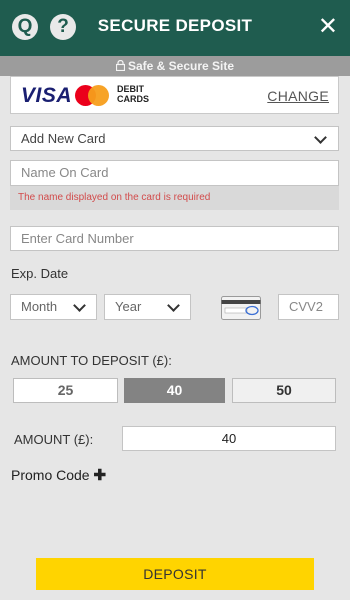 The image size is (350, 600). I want to click on month-select-value: Month, so click(39, 306).